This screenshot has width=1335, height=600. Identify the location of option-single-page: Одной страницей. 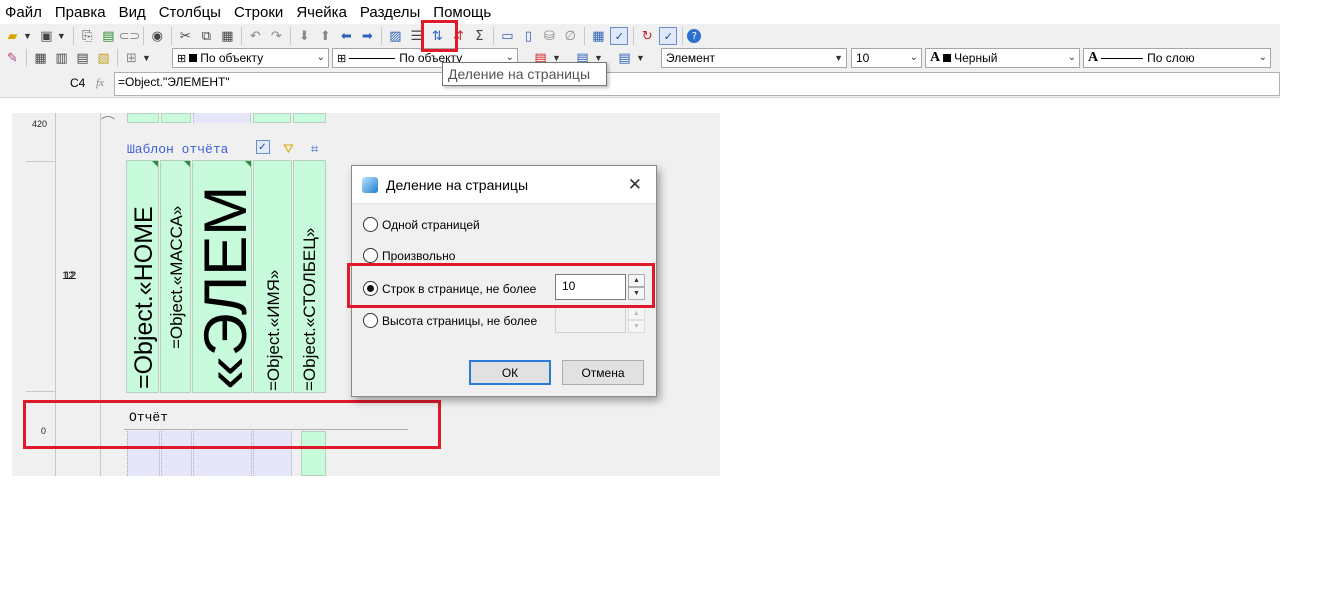
(421, 224).